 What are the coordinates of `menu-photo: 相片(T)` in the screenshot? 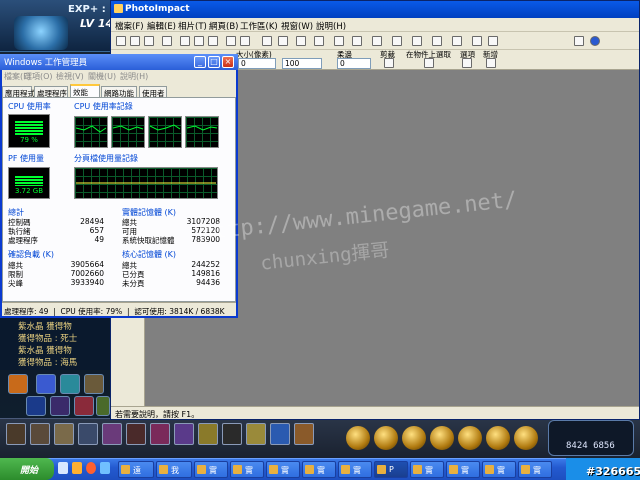 It's located at (192, 26).